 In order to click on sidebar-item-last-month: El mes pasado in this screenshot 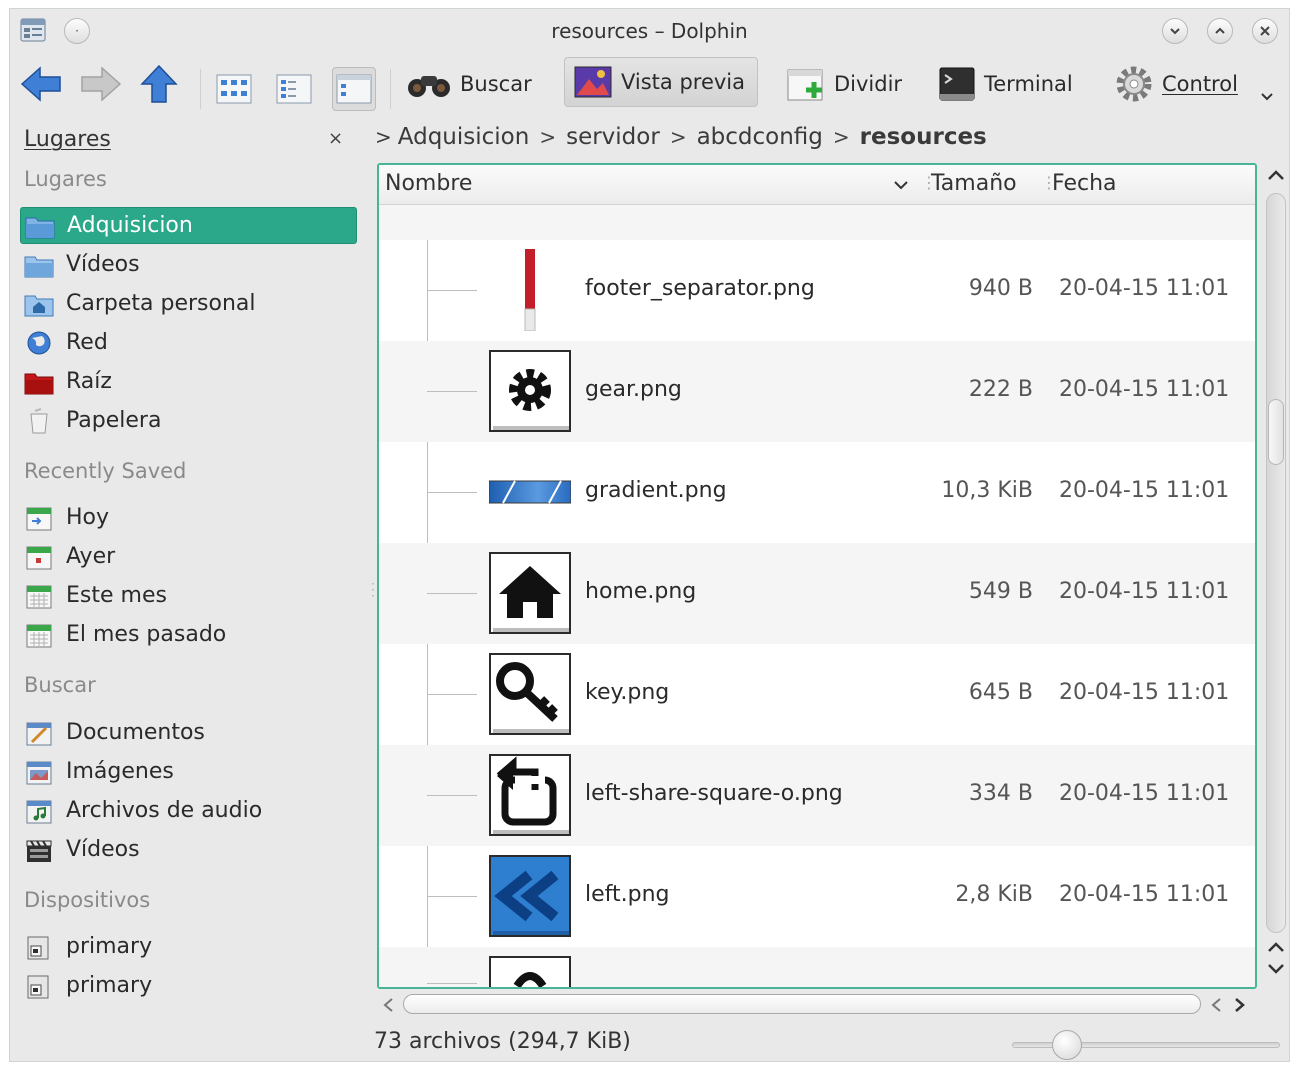, I will do `click(188, 634)`.